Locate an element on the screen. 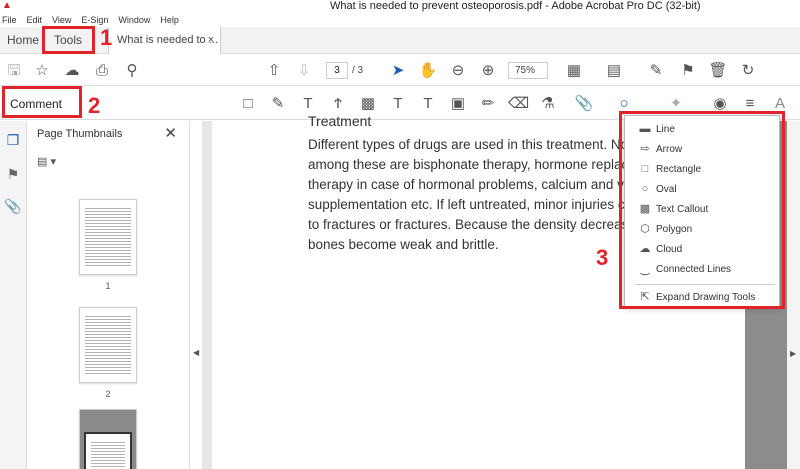 Image resolution: width=800 pixels, height=469 pixels. expand-right-icon: ▶ is located at coordinates (793, 353).